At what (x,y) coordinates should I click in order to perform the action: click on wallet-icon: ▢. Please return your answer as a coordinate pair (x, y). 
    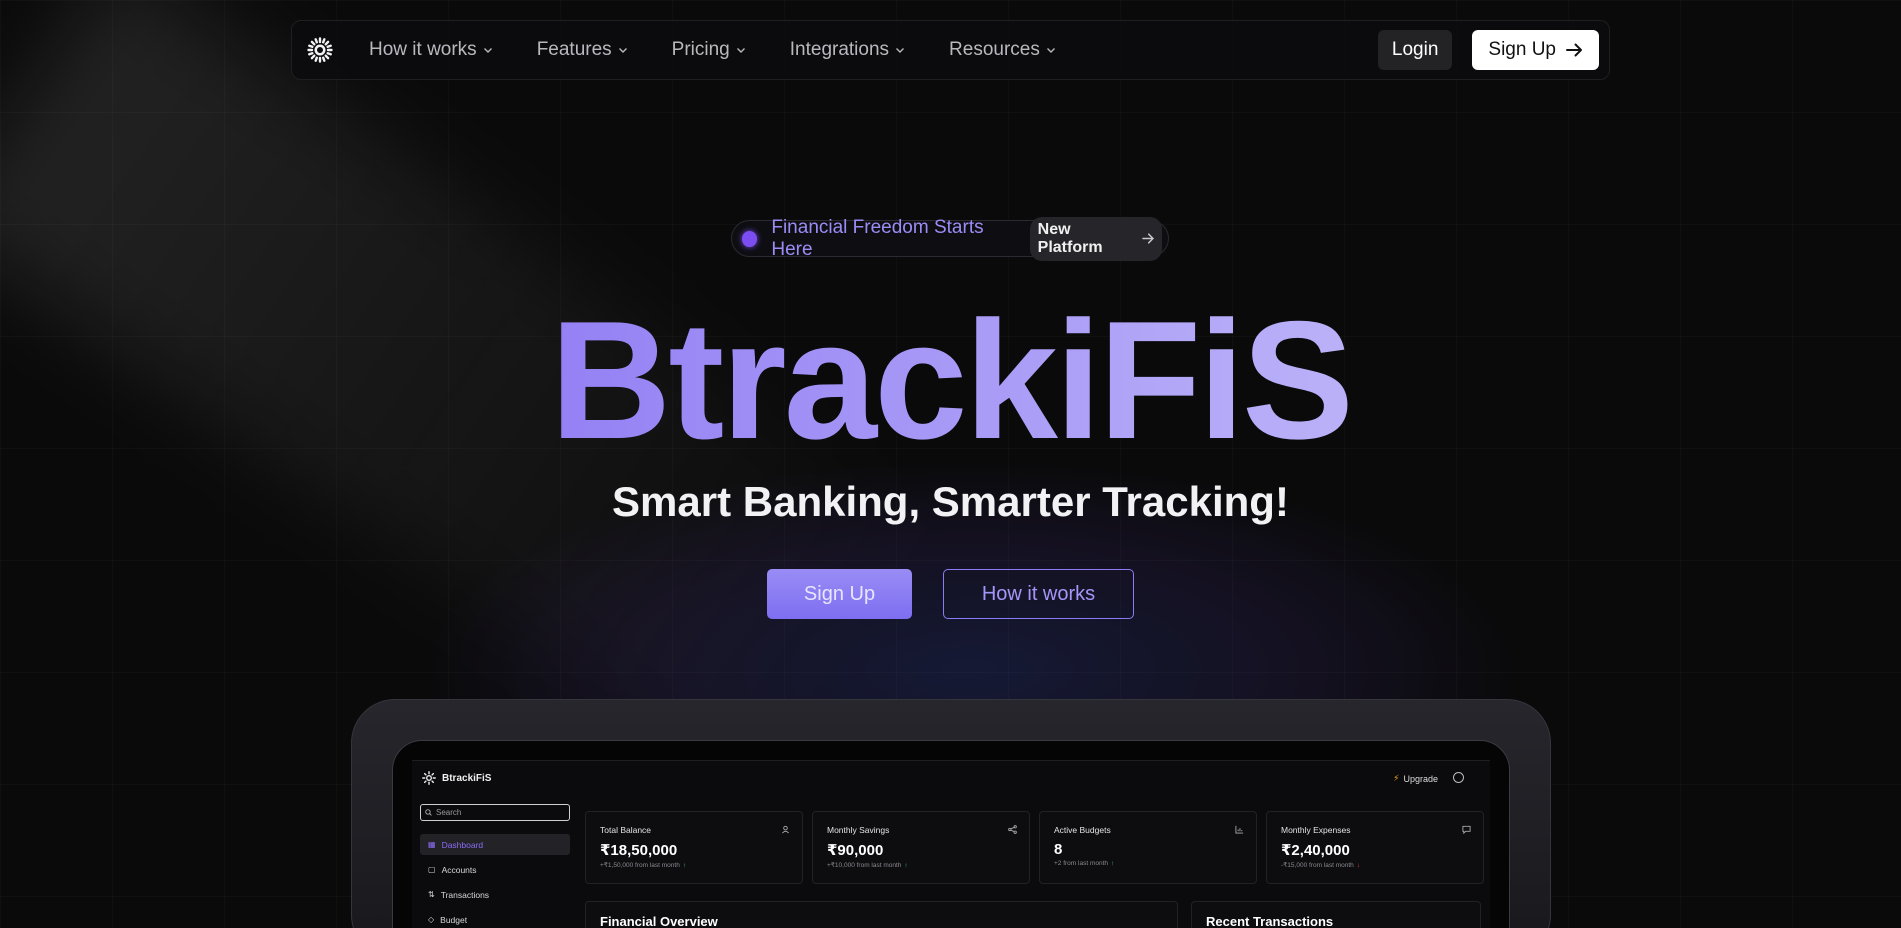
    Looking at the image, I should click on (432, 869).